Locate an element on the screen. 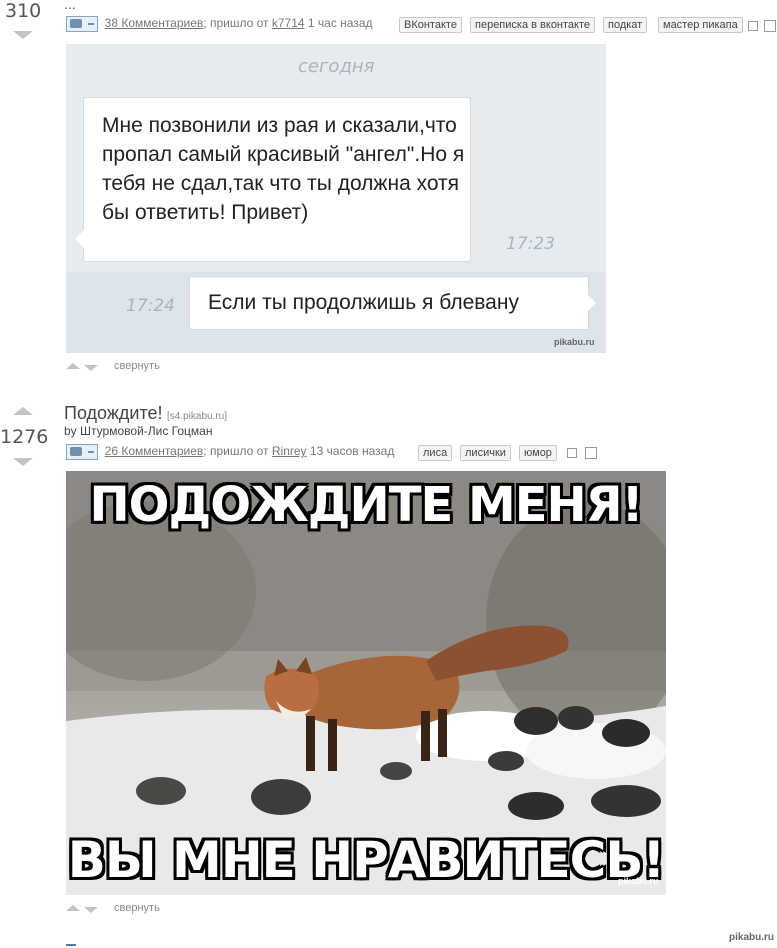 Image resolution: width=777 pixels, height=948 pixels. chat-outgoing-tail is located at coordinates (591, 303).